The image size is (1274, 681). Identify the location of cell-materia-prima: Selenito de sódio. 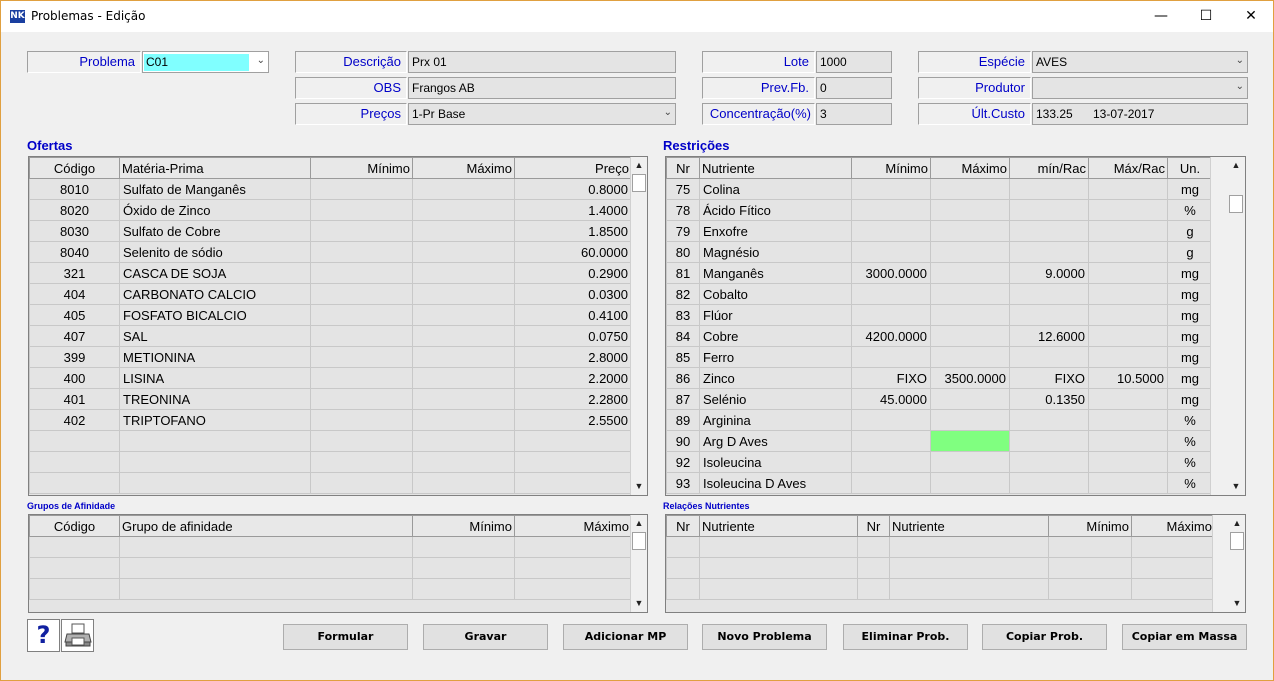
(215, 252).